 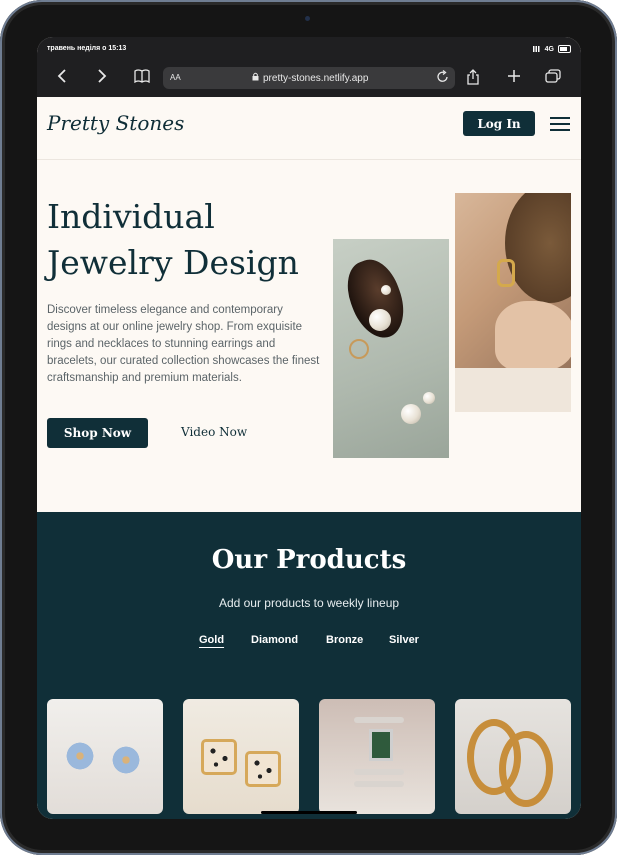 I want to click on text-size-button: AA, so click(x=175, y=77).